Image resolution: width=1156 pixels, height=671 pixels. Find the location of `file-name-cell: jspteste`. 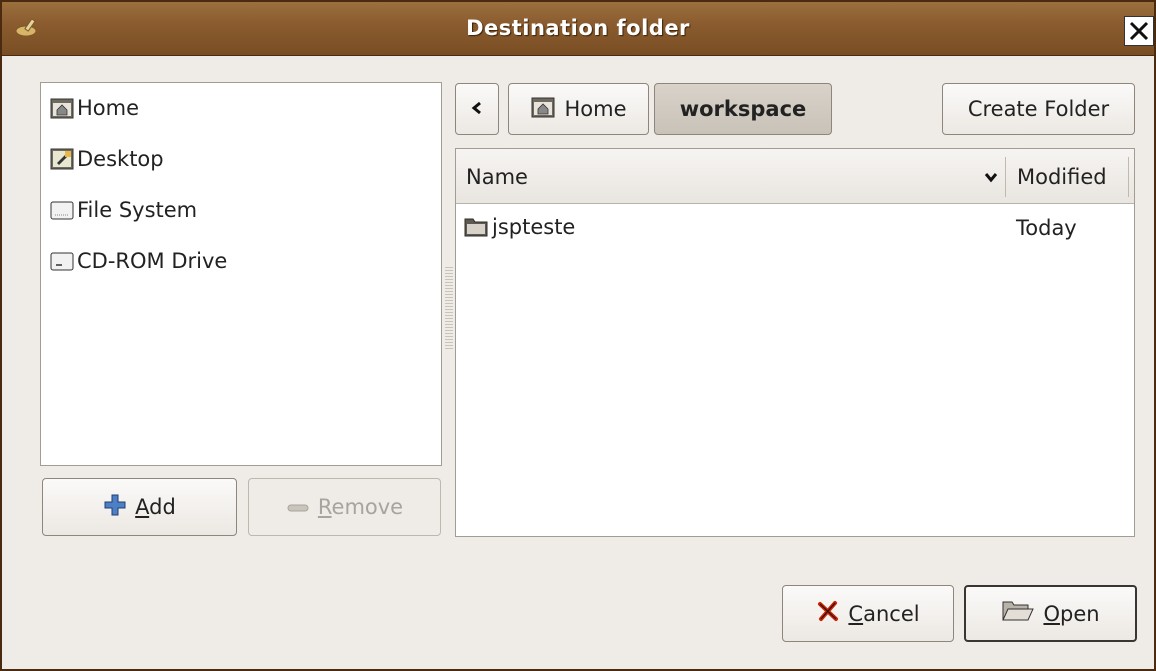

file-name-cell: jspteste is located at coordinates (518, 227).